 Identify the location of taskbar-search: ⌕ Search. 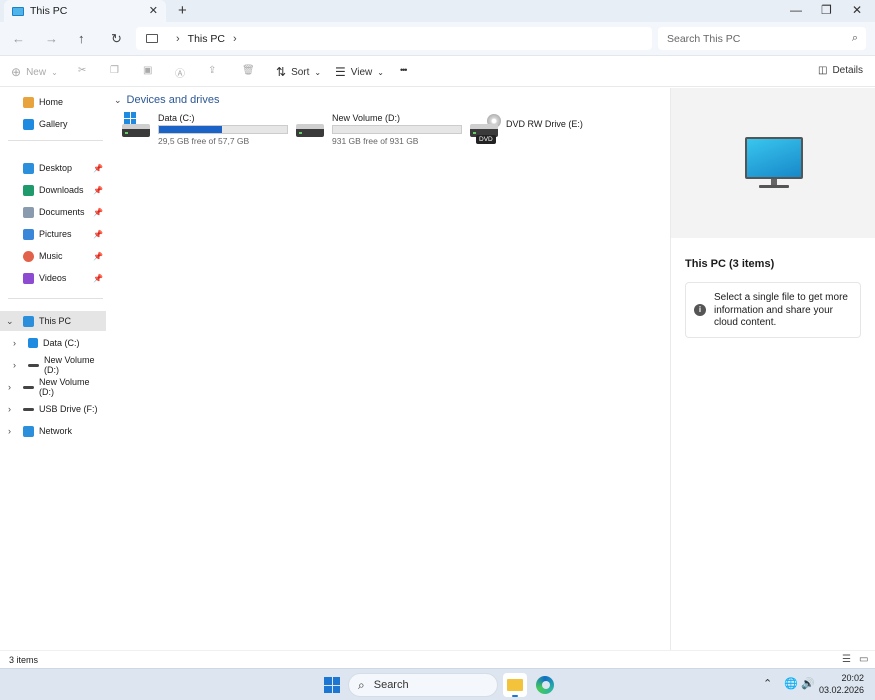
(423, 685).